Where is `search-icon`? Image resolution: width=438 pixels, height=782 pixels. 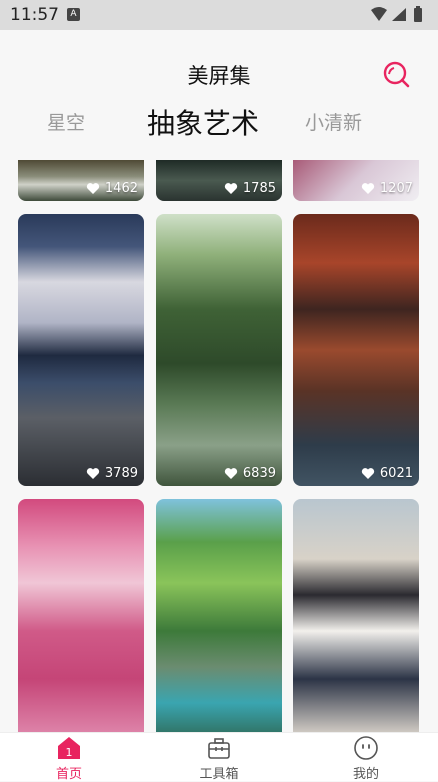
search-icon is located at coordinates (396, 74).